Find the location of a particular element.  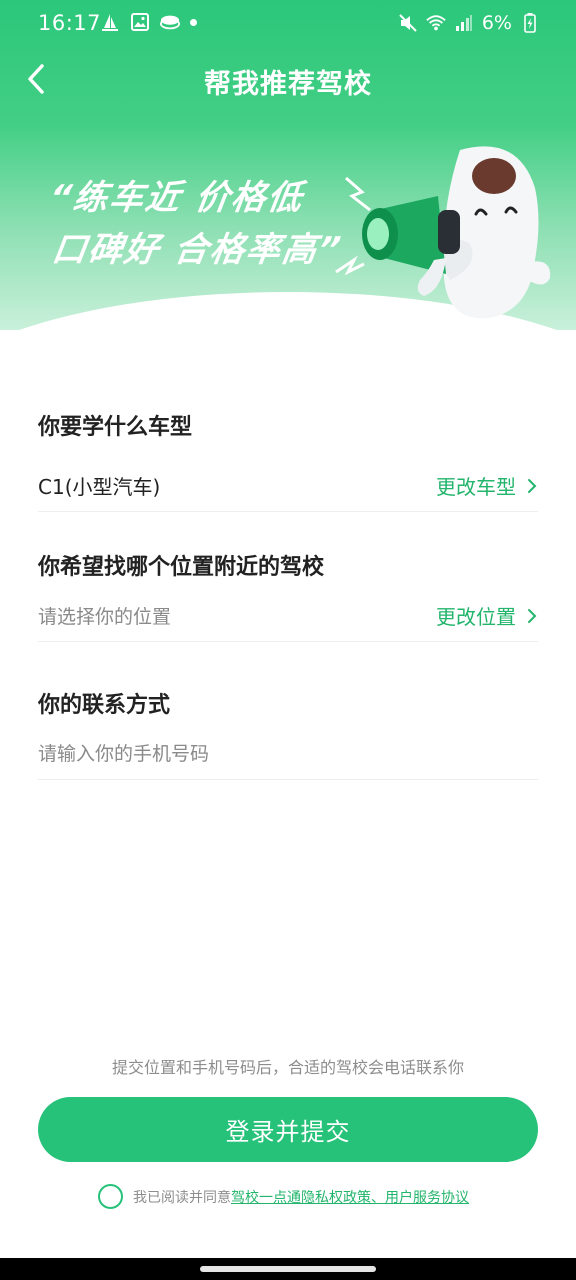

car-type-value: C1(小型汽车) is located at coordinates (99, 487).